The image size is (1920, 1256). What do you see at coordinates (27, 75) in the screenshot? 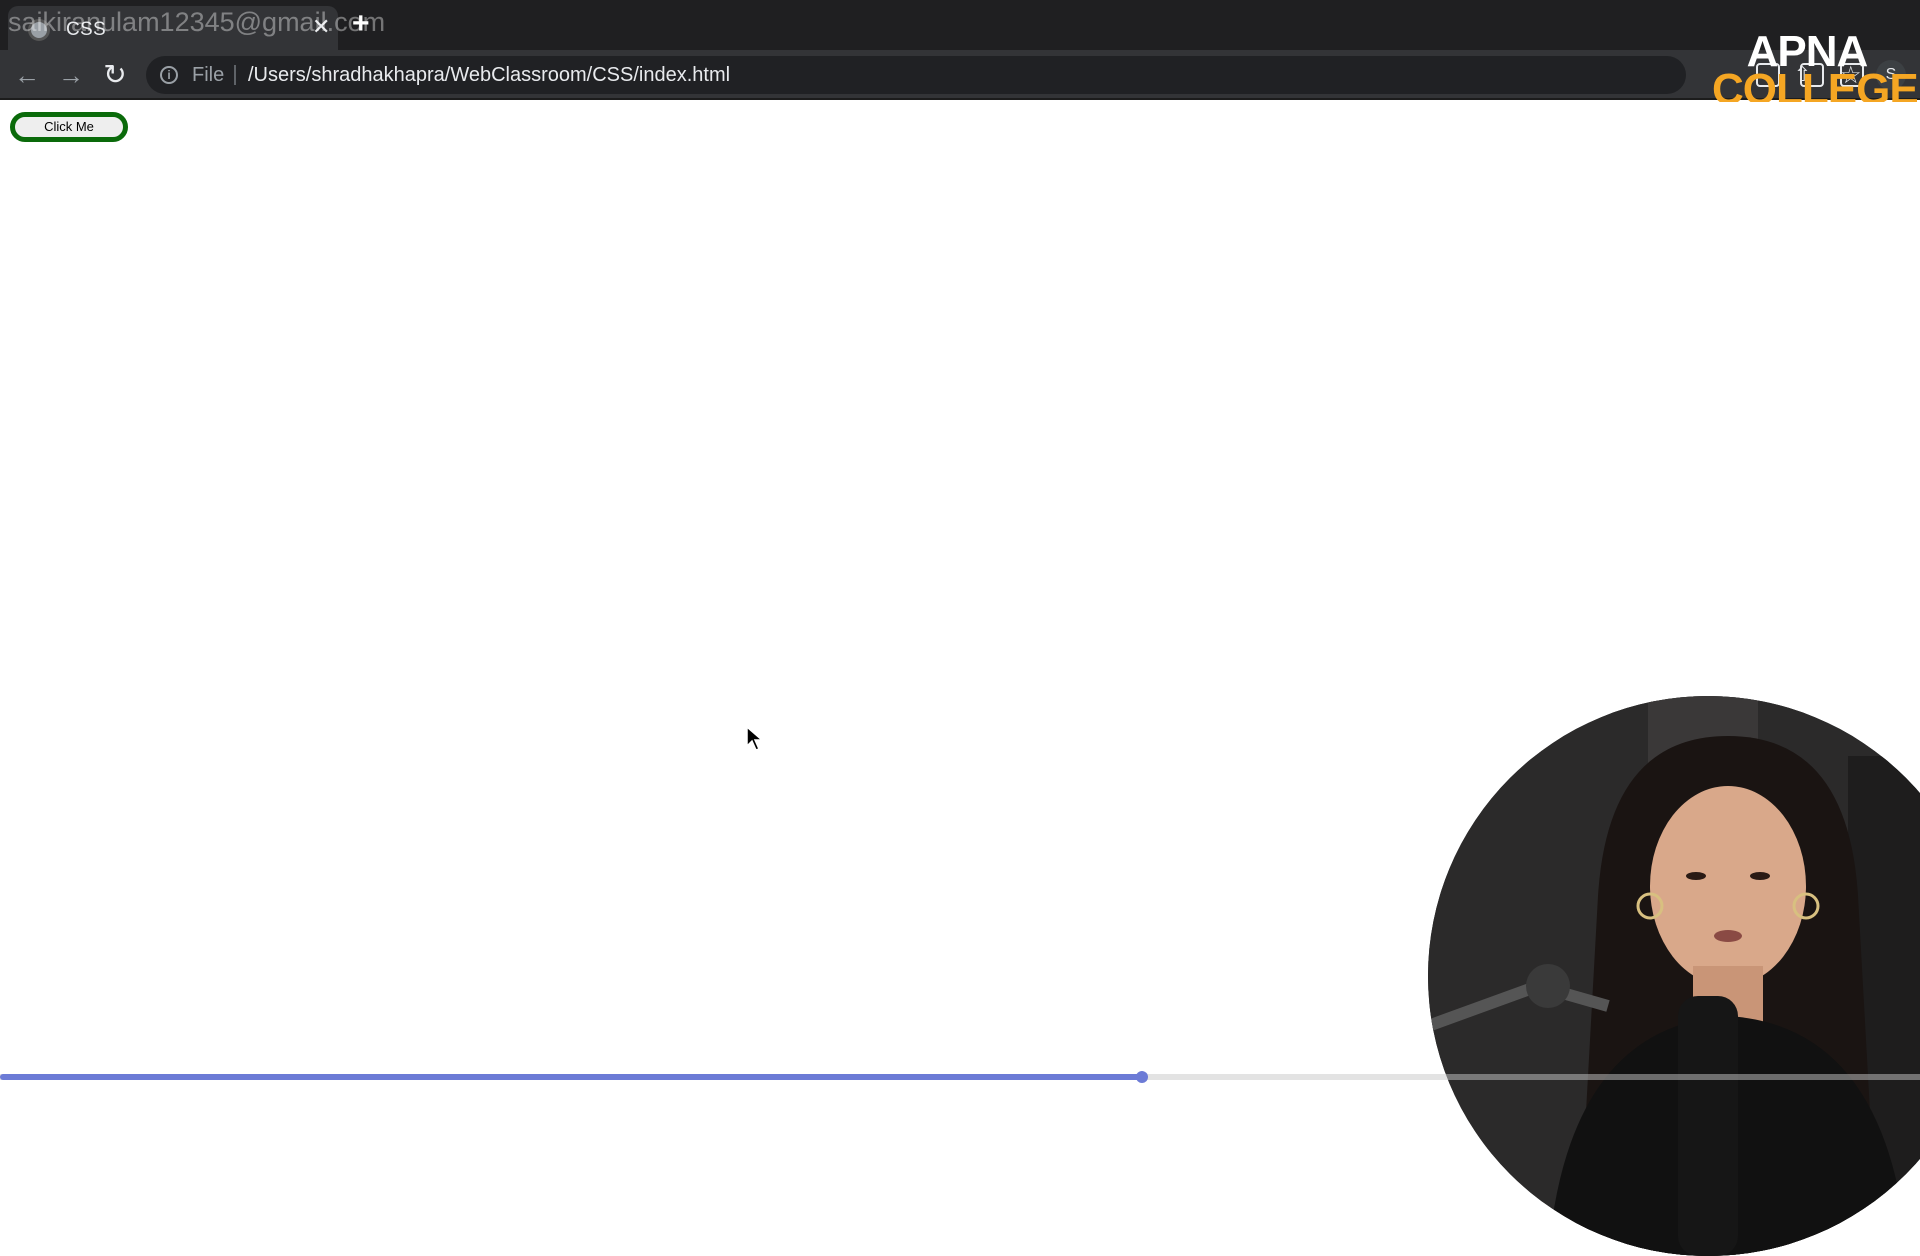
I see `back-arrow-icon: ←` at bounding box center [27, 75].